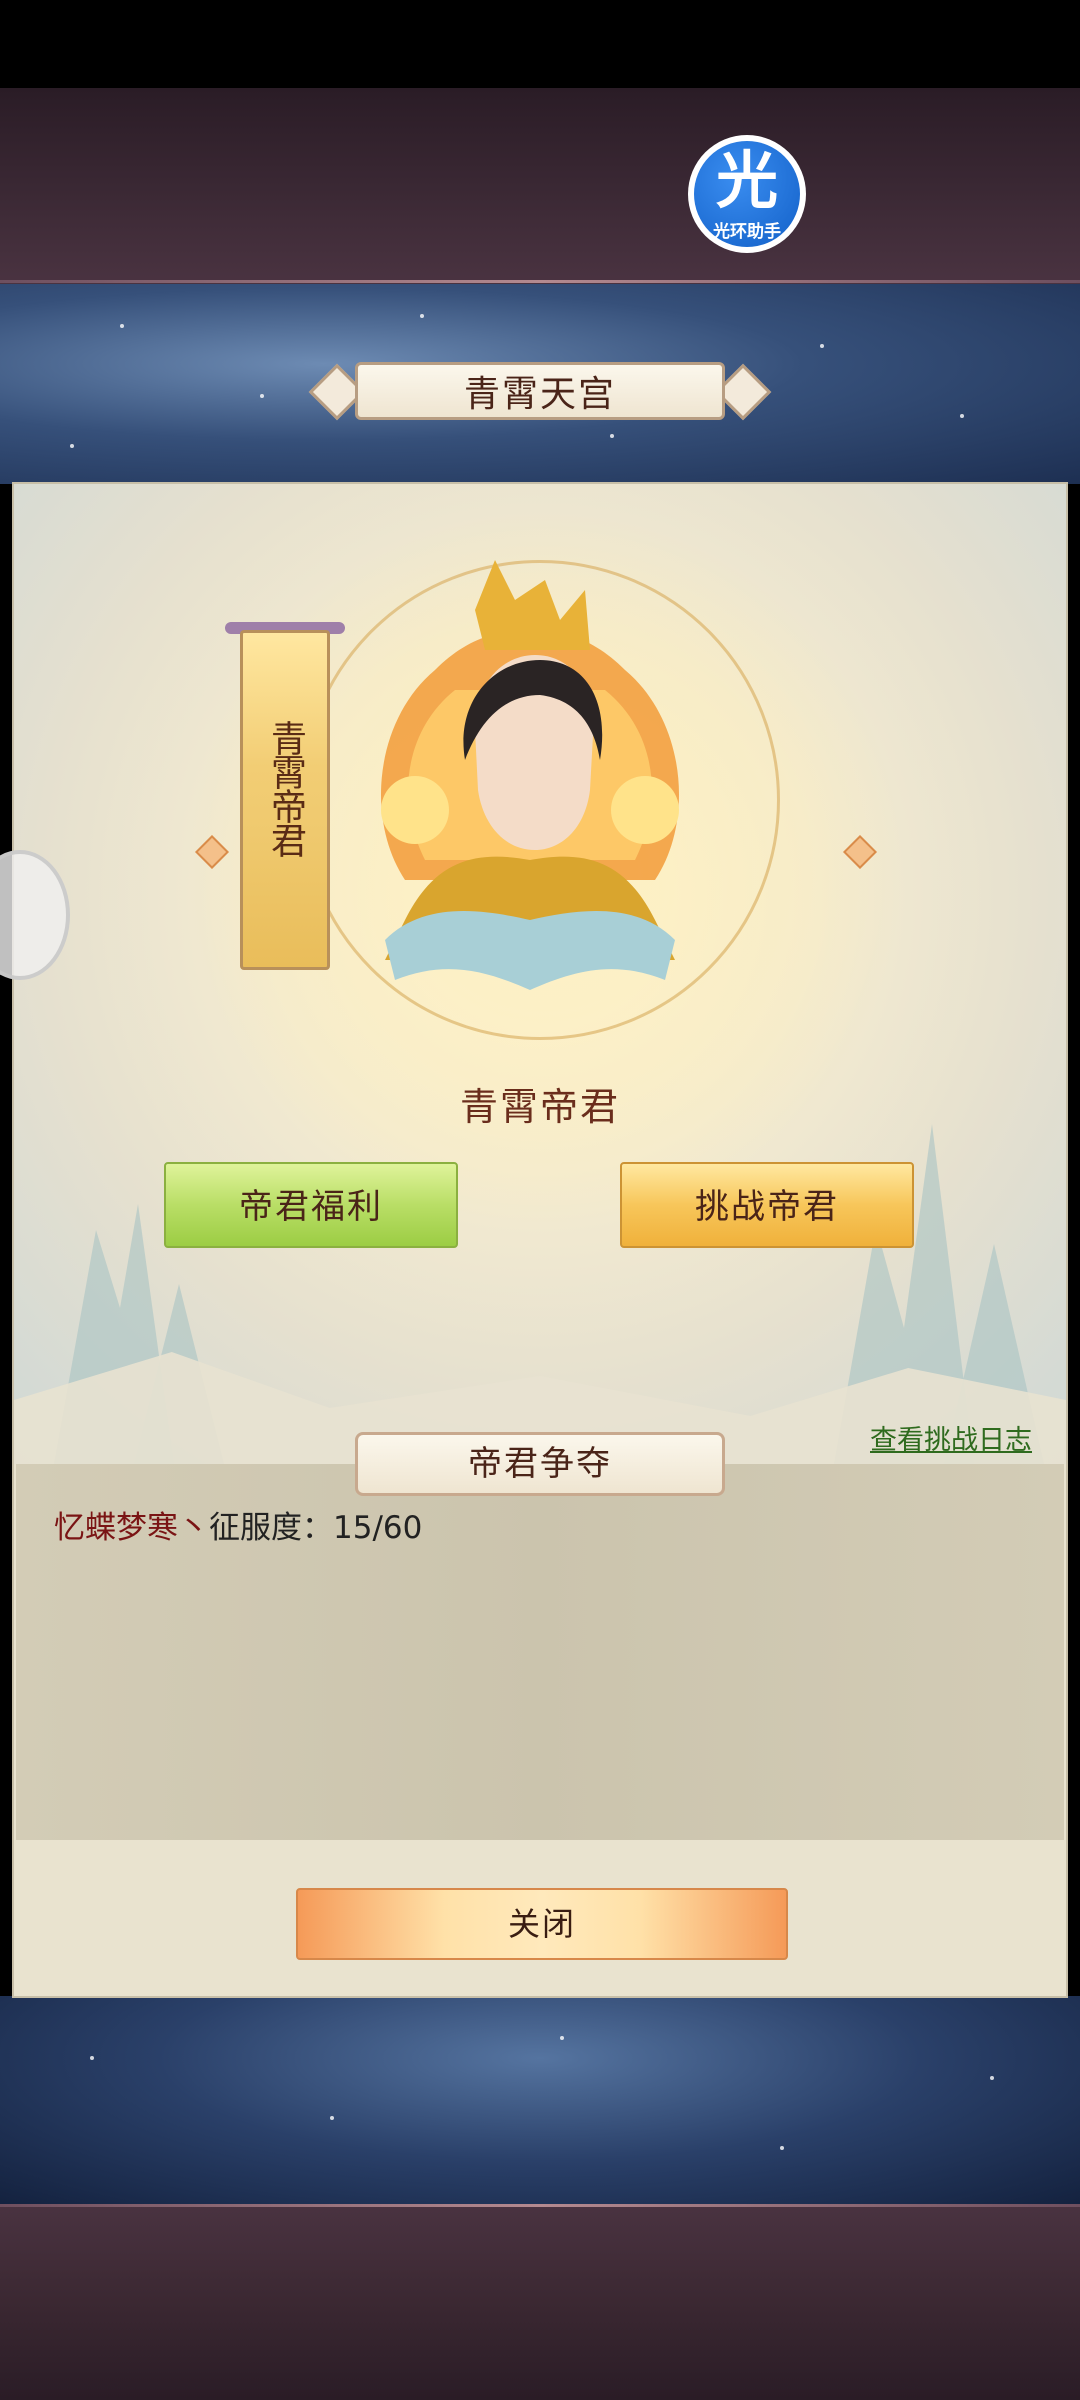 The width and height of the screenshot is (1080, 2400). What do you see at coordinates (540, 186) in the screenshot?
I see `top-frame` at bounding box center [540, 186].